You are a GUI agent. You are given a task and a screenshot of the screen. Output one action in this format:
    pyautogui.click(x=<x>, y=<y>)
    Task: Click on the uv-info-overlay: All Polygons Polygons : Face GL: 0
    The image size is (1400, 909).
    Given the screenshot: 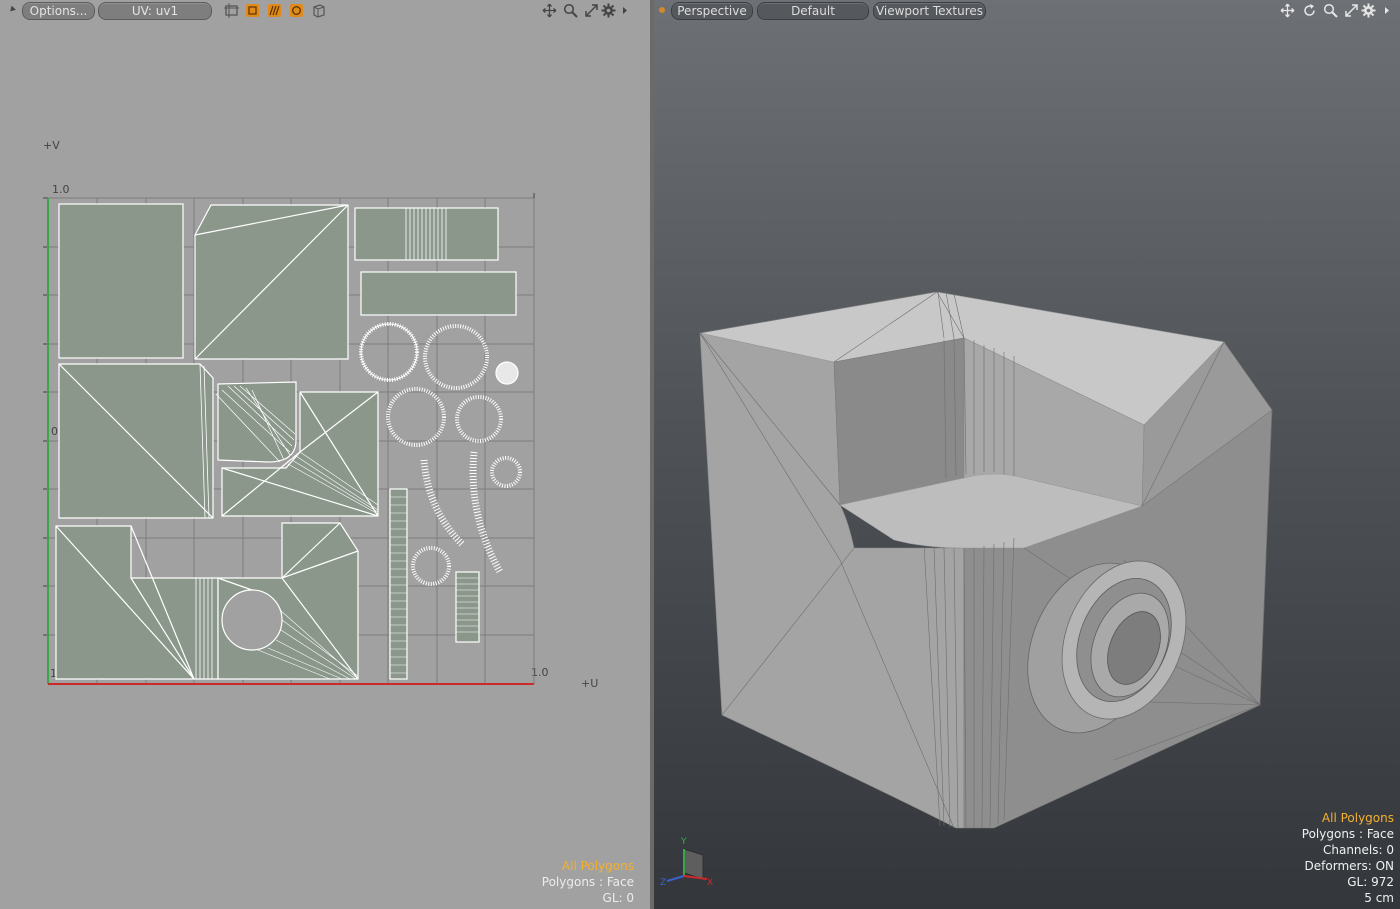 What is the action you would take?
    pyautogui.click(x=588, y=882)
    